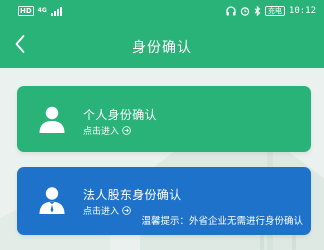 This screenshot has width=324, height=250. What do you see at coordinates (222, 221) in the screenshot?
I see `warm-tip-text: 温馨提示：外省企业无需进行身份确认` at bounding box center [222, 221].